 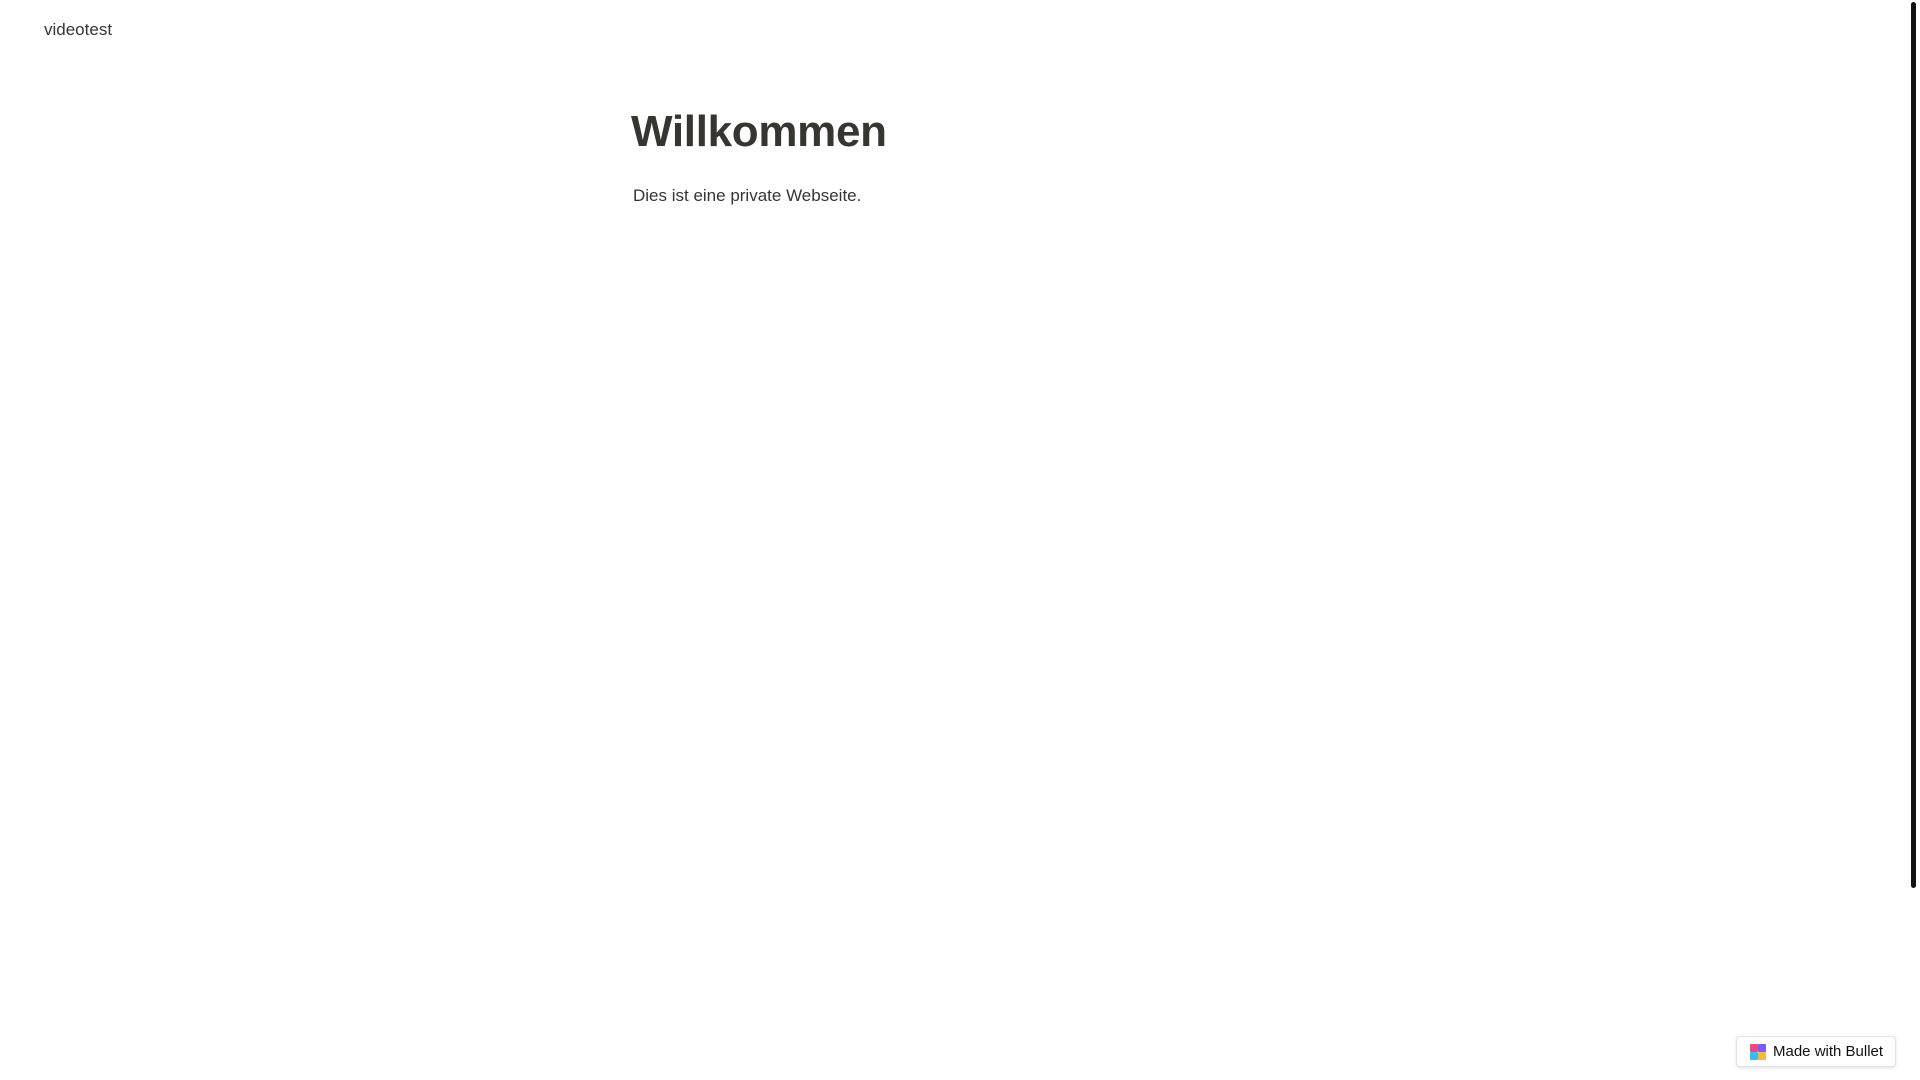 What do you see at coordinates (1913, 445) in the screenshot?
I see `scrollbar-thumb` at bounding box center [1913, 445].